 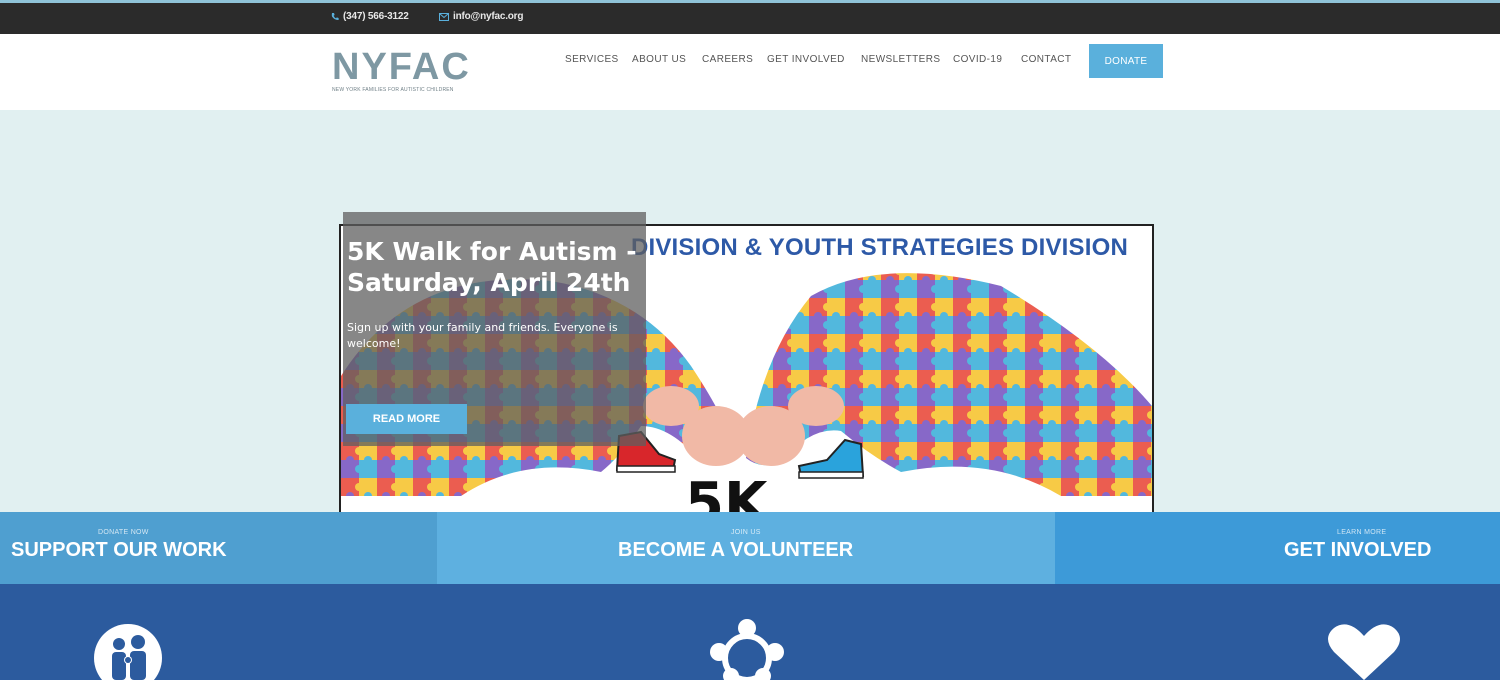 What do you see at coordinates (750, 17) in the screenshot?
I see `top-bar: (347) 566-3122 info@nyfac.org` at bounding box center [750, 17].